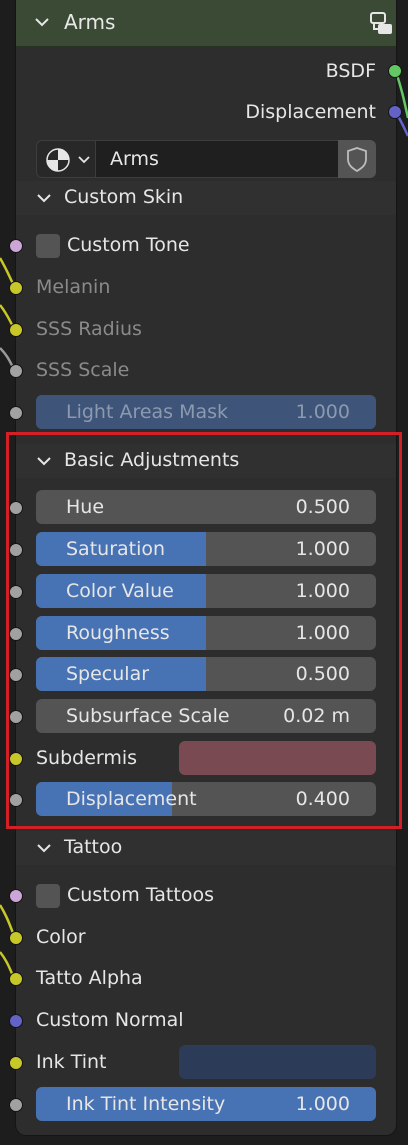 The height and width of the screenshot is (1145, 408). What do you see at coordinates (206, 23) in the screenshot?
I see `node-header: Arms` at bounding box center [206, 23].